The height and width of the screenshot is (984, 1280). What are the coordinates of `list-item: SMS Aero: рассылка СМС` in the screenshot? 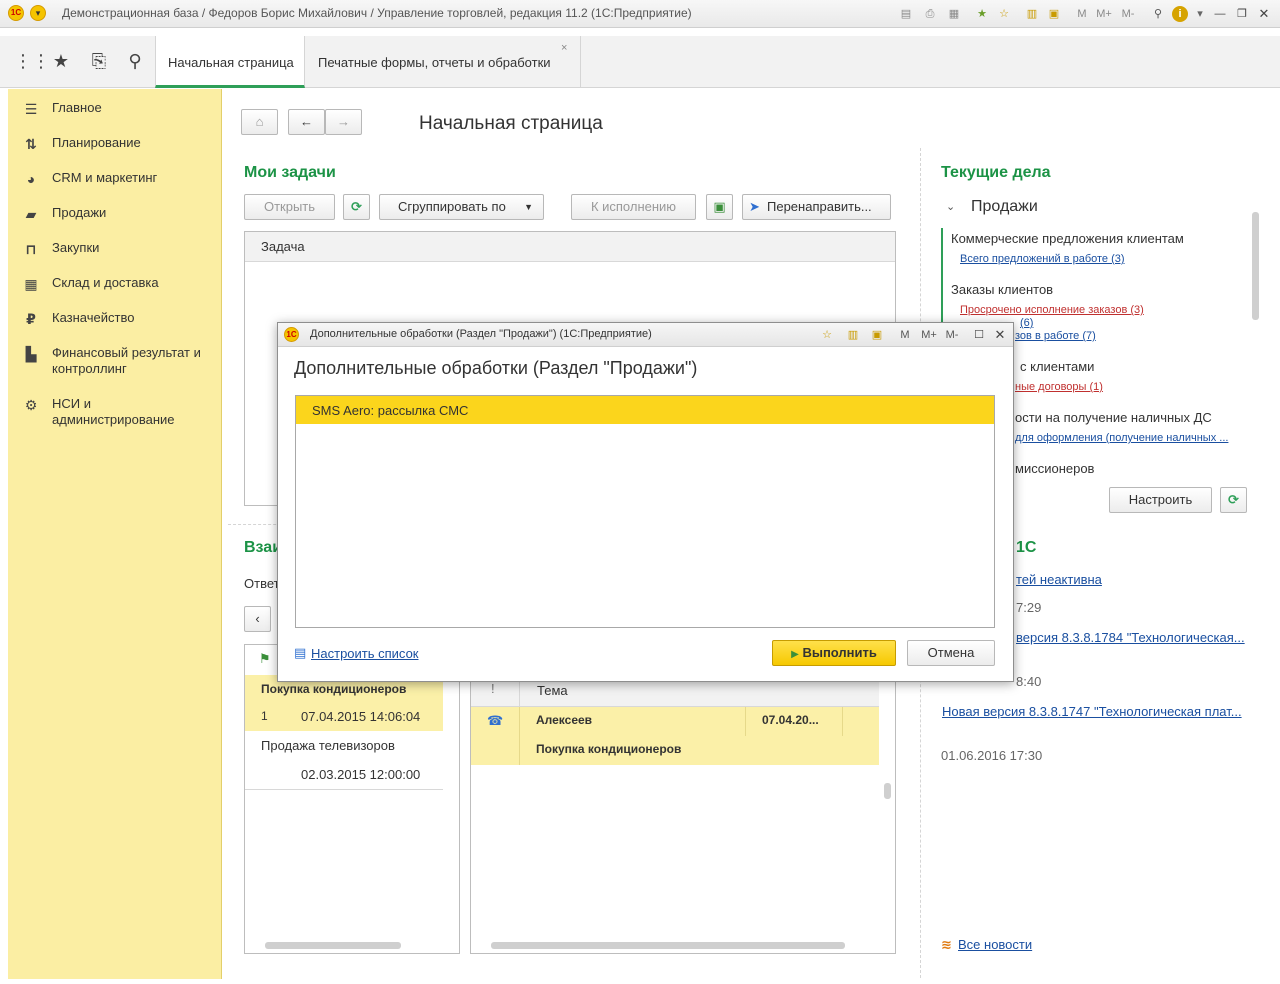 It's located at (645, 410).